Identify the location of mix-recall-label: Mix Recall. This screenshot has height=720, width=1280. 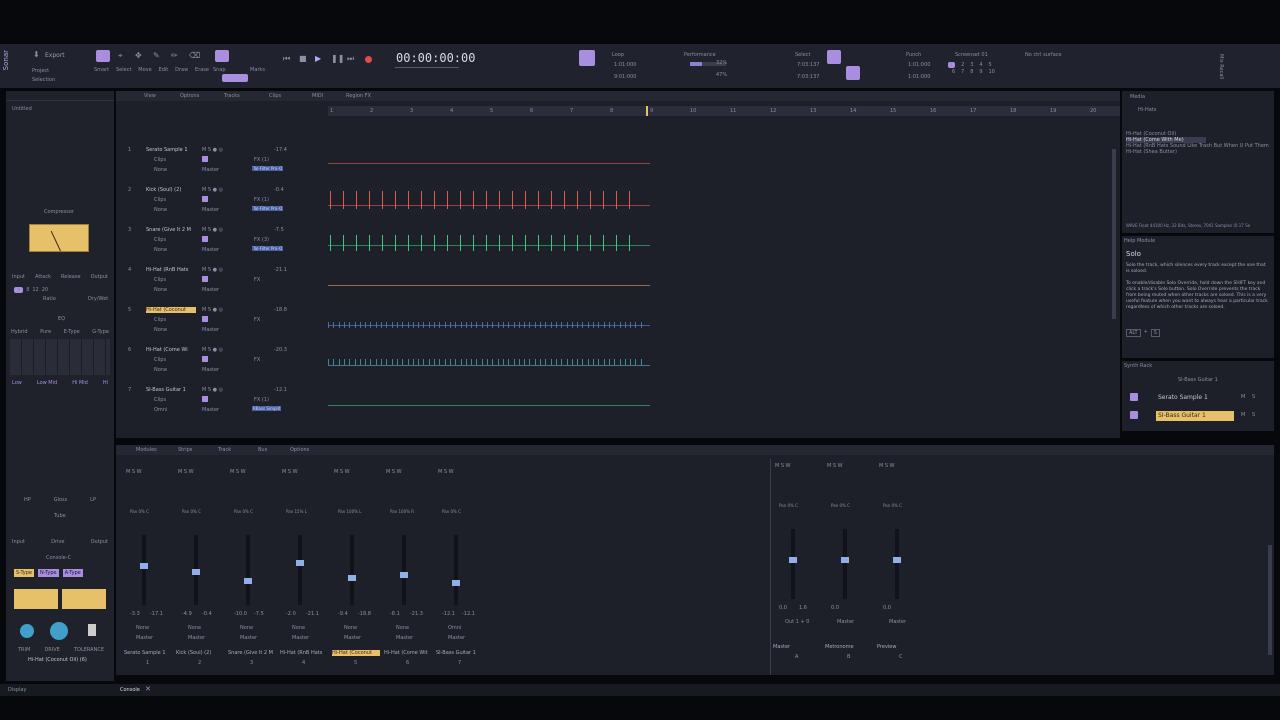
(1221, 66).